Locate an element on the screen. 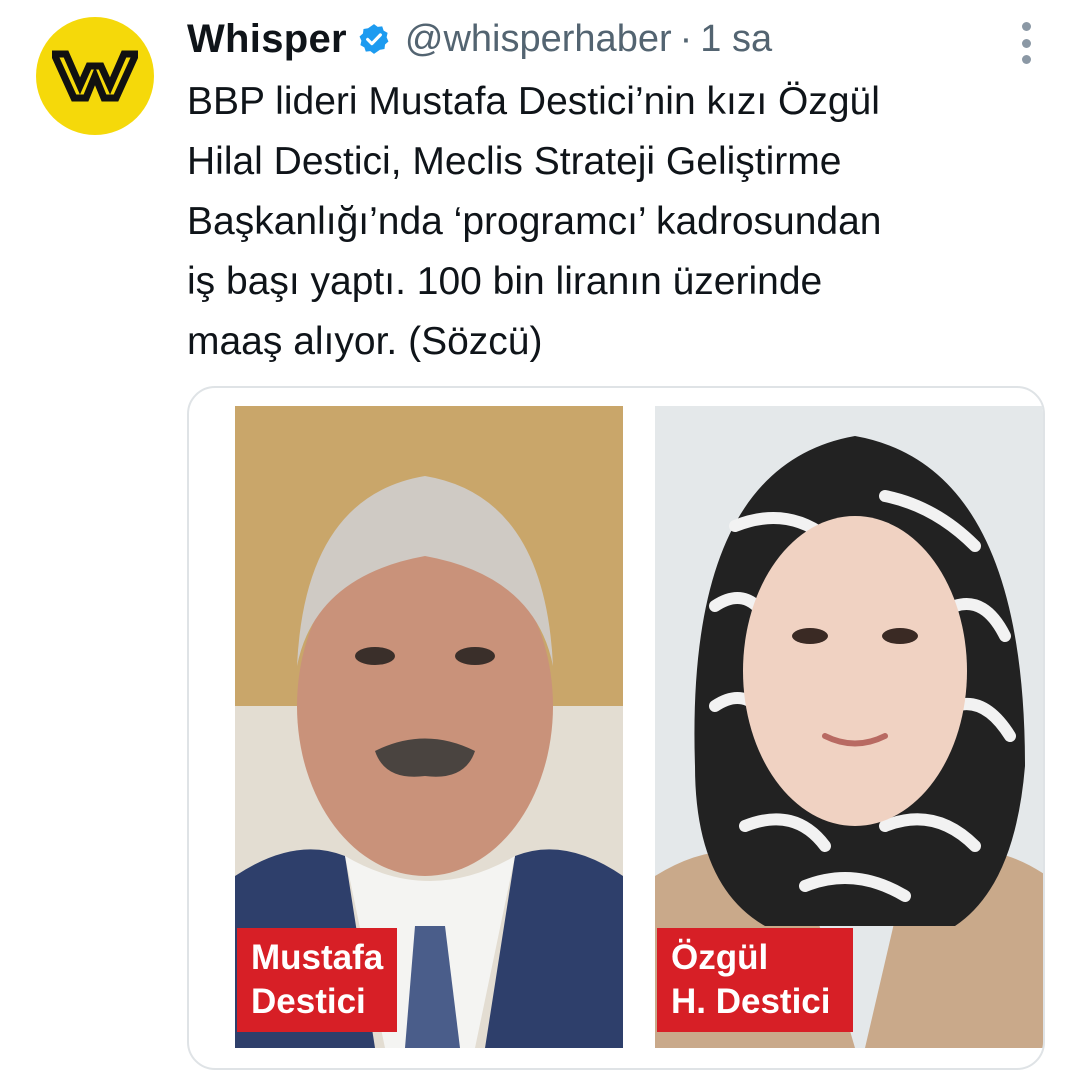  caption-line: H. Destici is located at coordinates (751, 1001).